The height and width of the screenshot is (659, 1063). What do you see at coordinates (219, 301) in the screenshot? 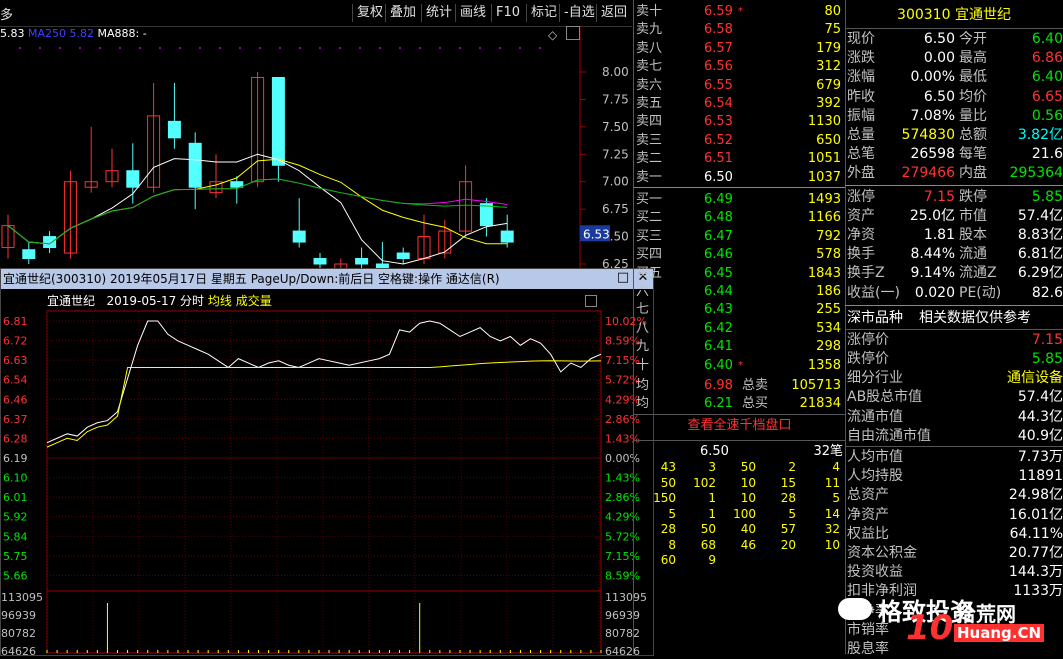
I see `avg-line-label: 均线` at bounding box center [219, 301].